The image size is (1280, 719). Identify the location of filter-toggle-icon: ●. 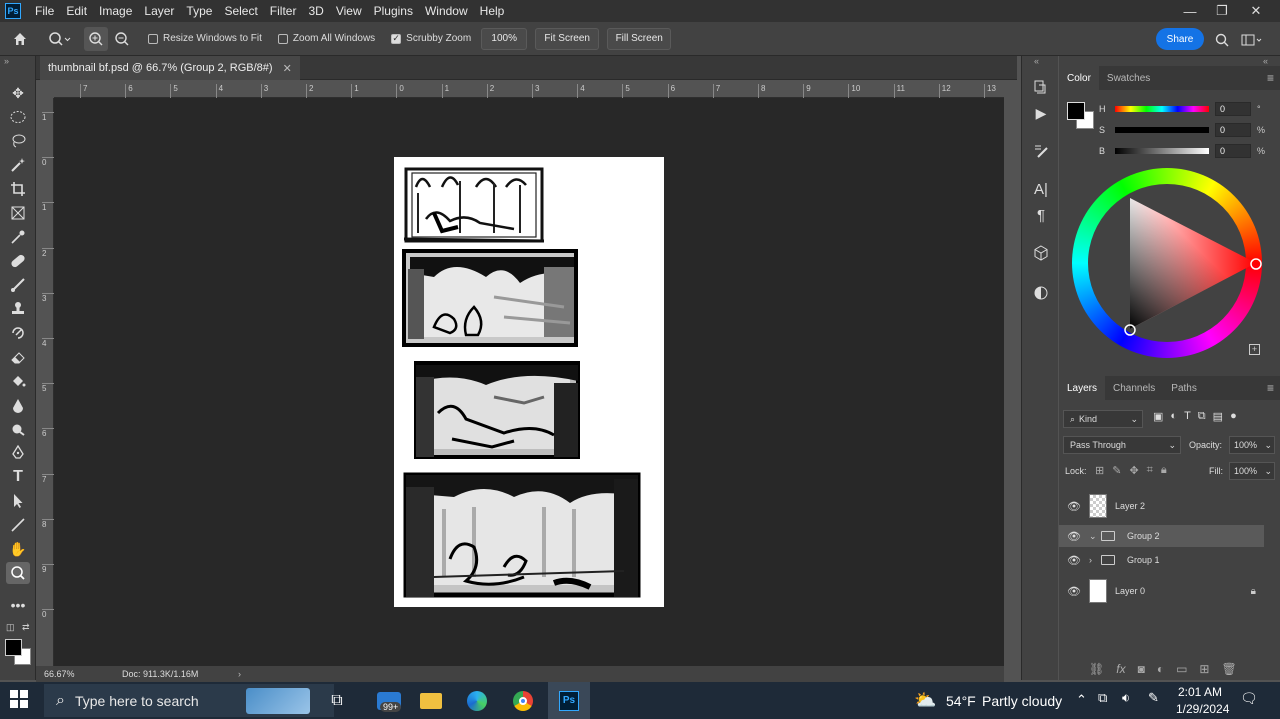
(1233, 416).